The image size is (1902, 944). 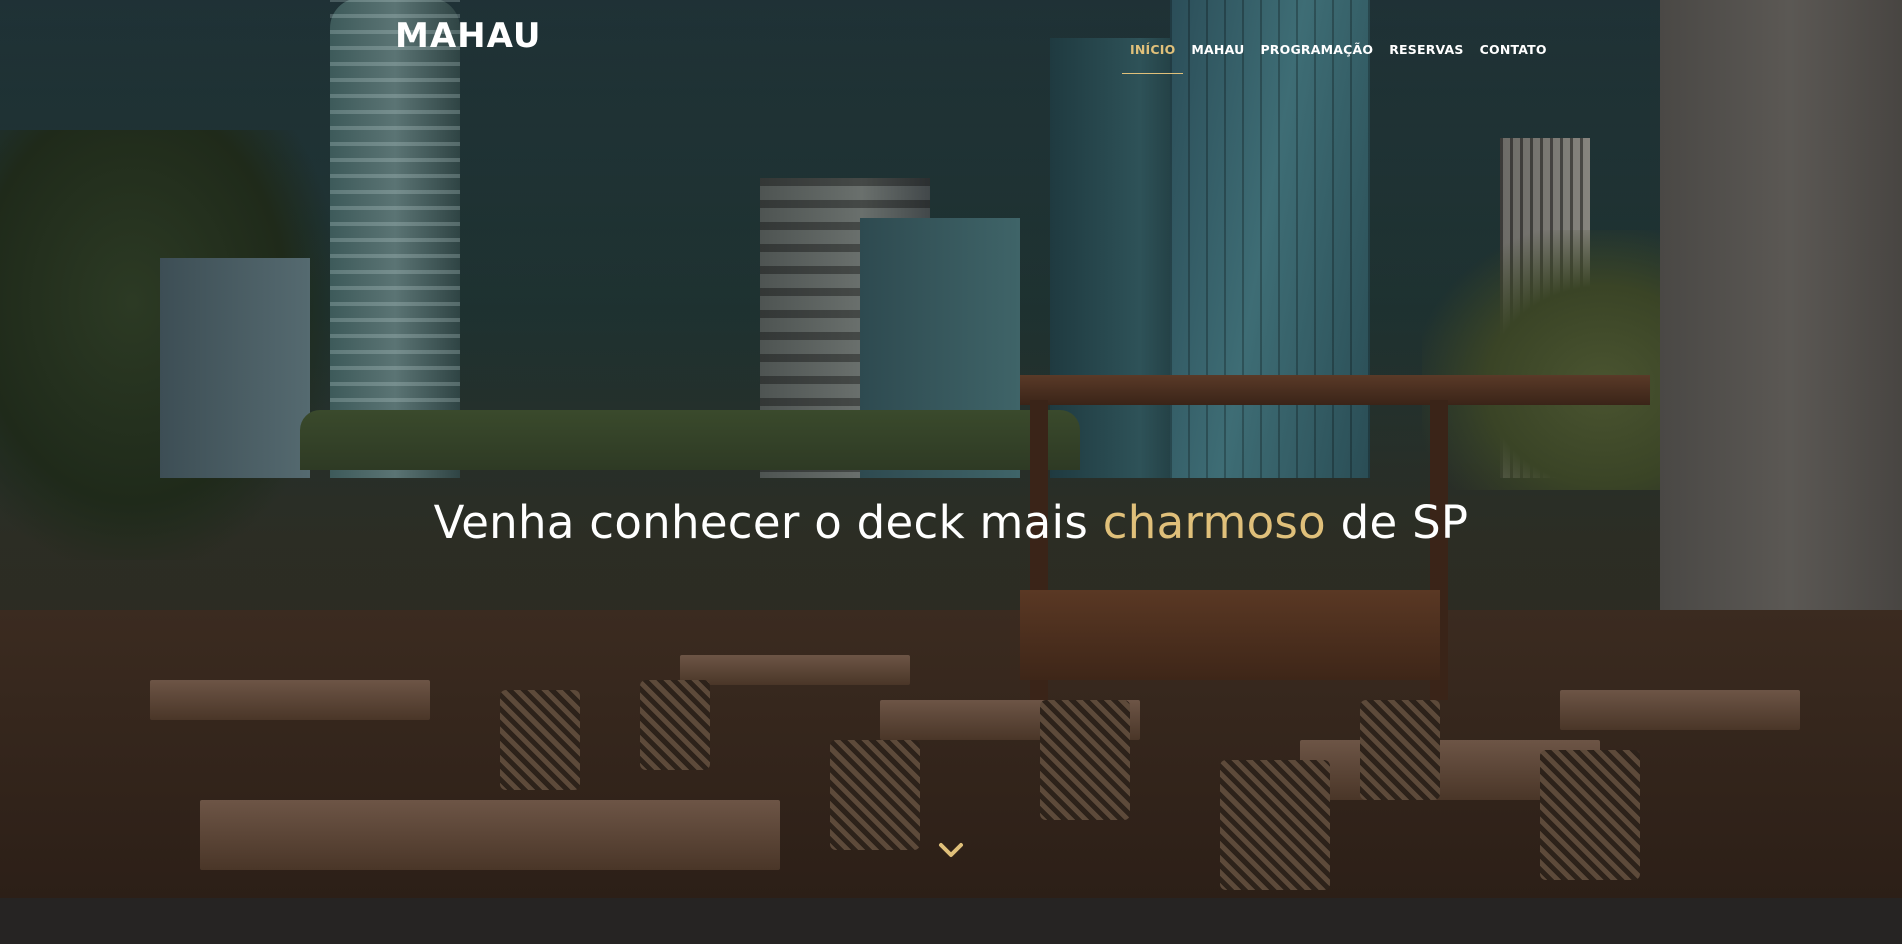 I want to click on pergola, so click(x=1335, y=390).